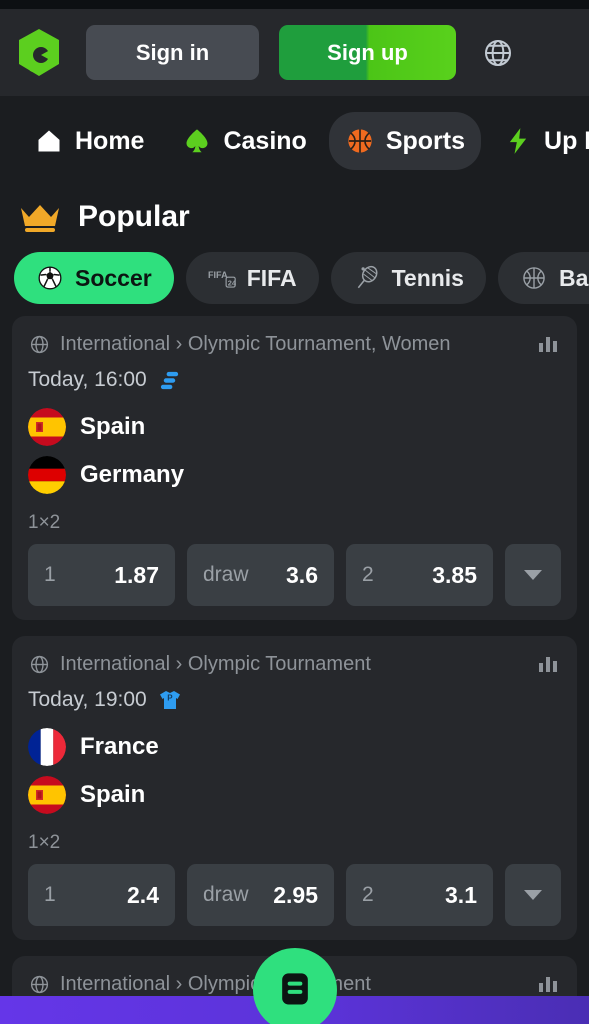 This screenshot has width=589, height=1024. What do you see at coordinates (101, 575) in the screenshot?
I see `odd-button-1: 1 1.87` at bounding box center [101, 575].